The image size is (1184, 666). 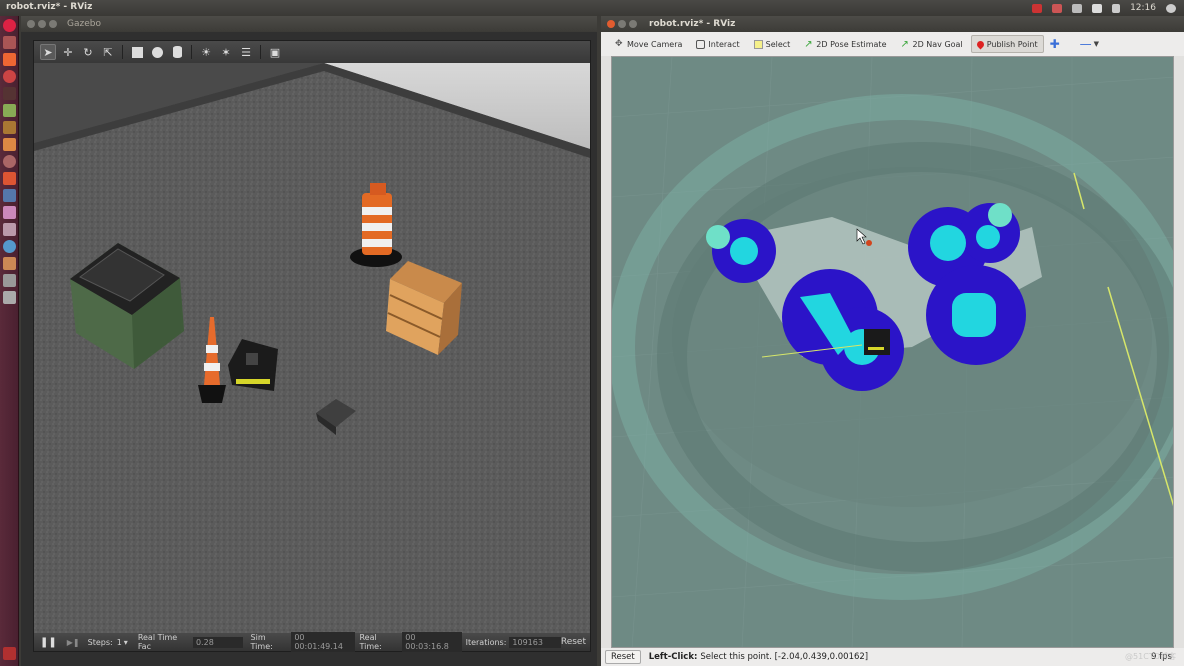 I want to click on nav-goal-label: 2D Nav Goal, so click(x=937, y=44).